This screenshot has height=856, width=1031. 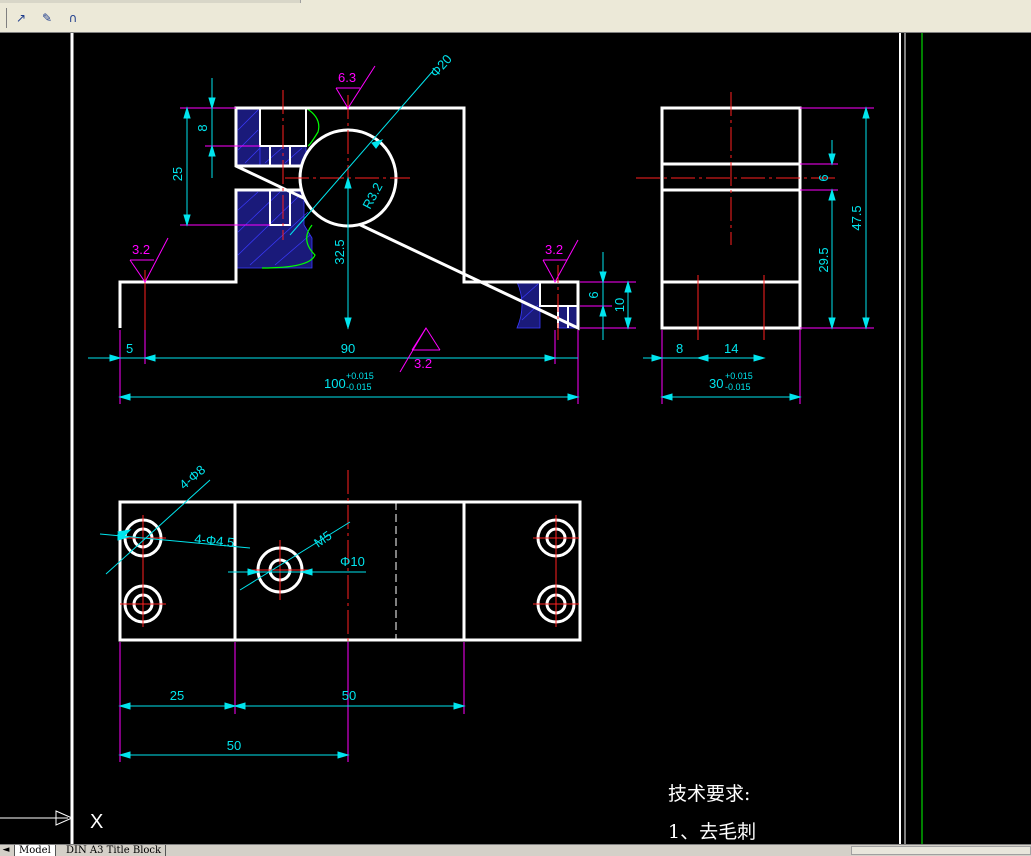 I want to click on dim-front-diameter-20: Φ20, so click(x=441, y=66).